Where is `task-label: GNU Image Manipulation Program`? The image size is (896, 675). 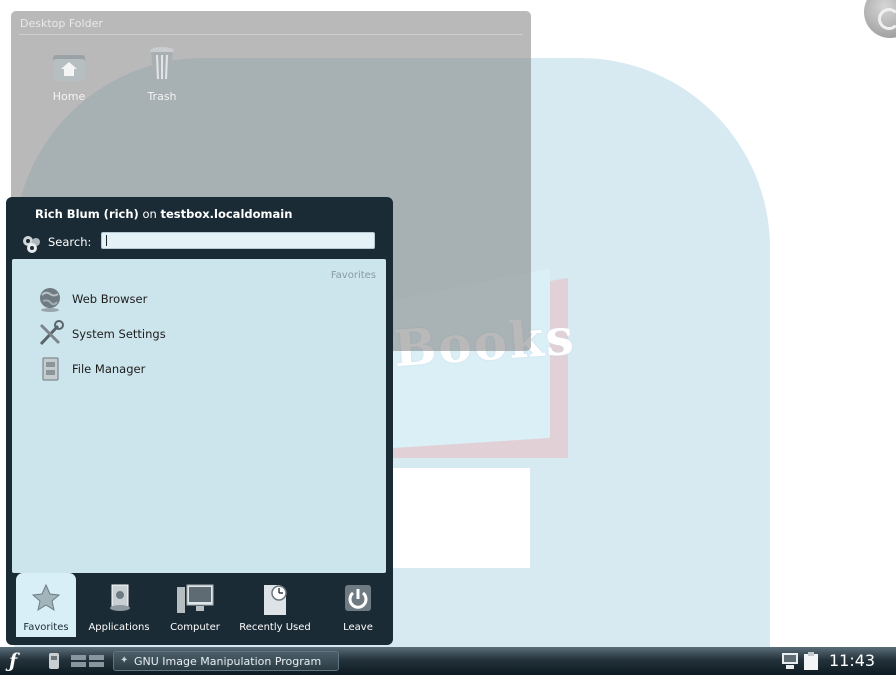
task-label: GNU Image Manipulation Program is located at coordinates (228, 661).